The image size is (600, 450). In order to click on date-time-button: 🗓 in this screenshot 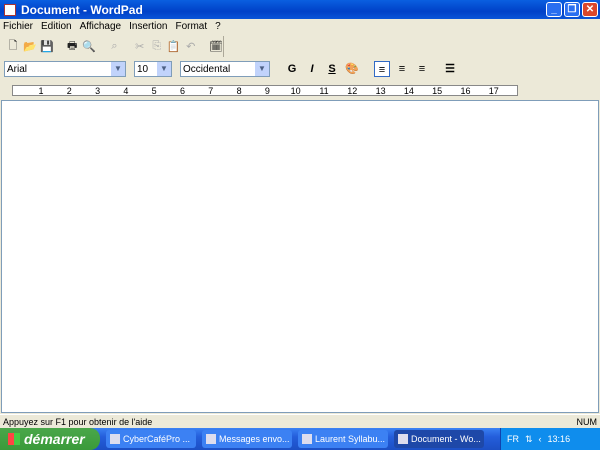, I will do `click(216, 47)`.